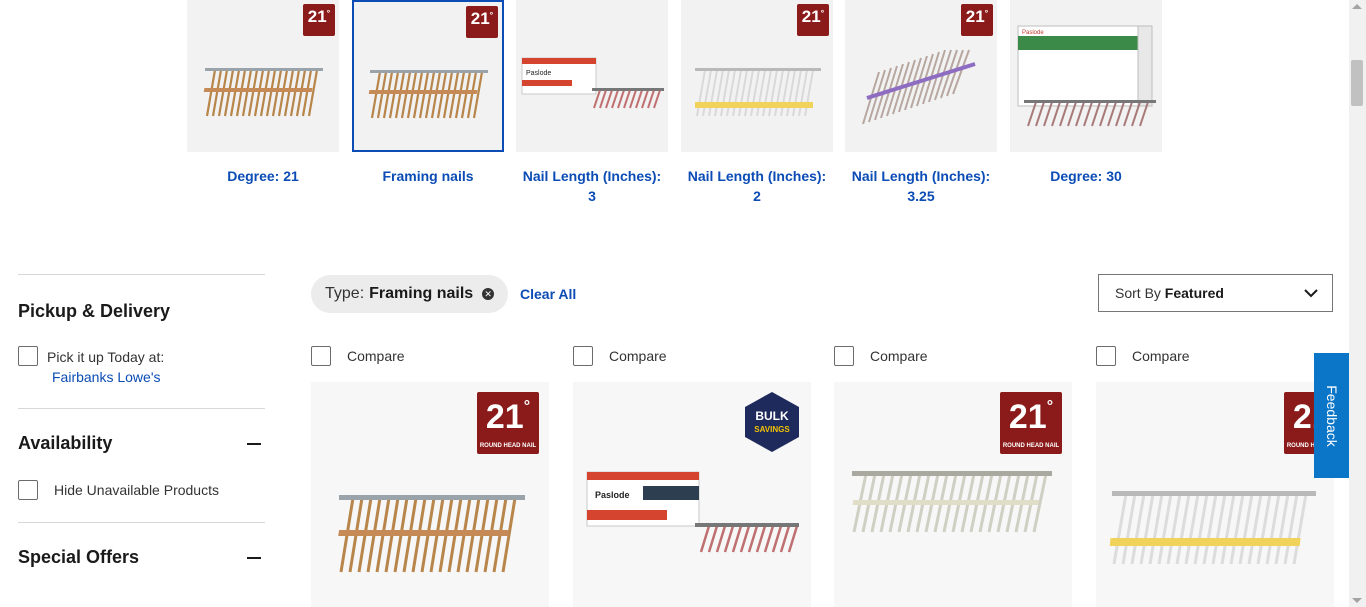  I want to click on filter-heading-pickup: Pickup & Delivery, so click(141, 311).